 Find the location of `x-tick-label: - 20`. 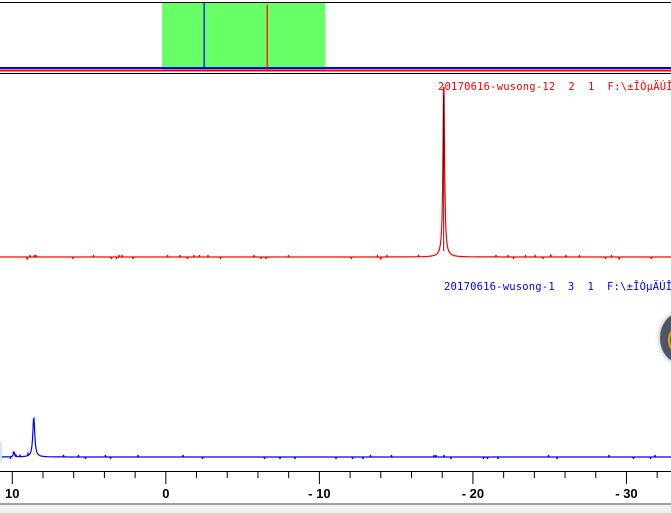

x-tick-label: - 20 is located at coordinates (473, 493).